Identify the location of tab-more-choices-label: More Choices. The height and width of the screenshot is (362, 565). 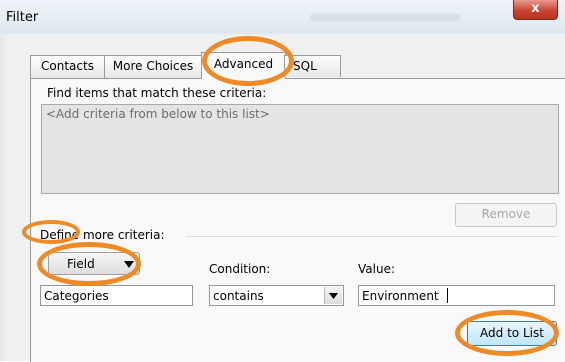
(153, 66).